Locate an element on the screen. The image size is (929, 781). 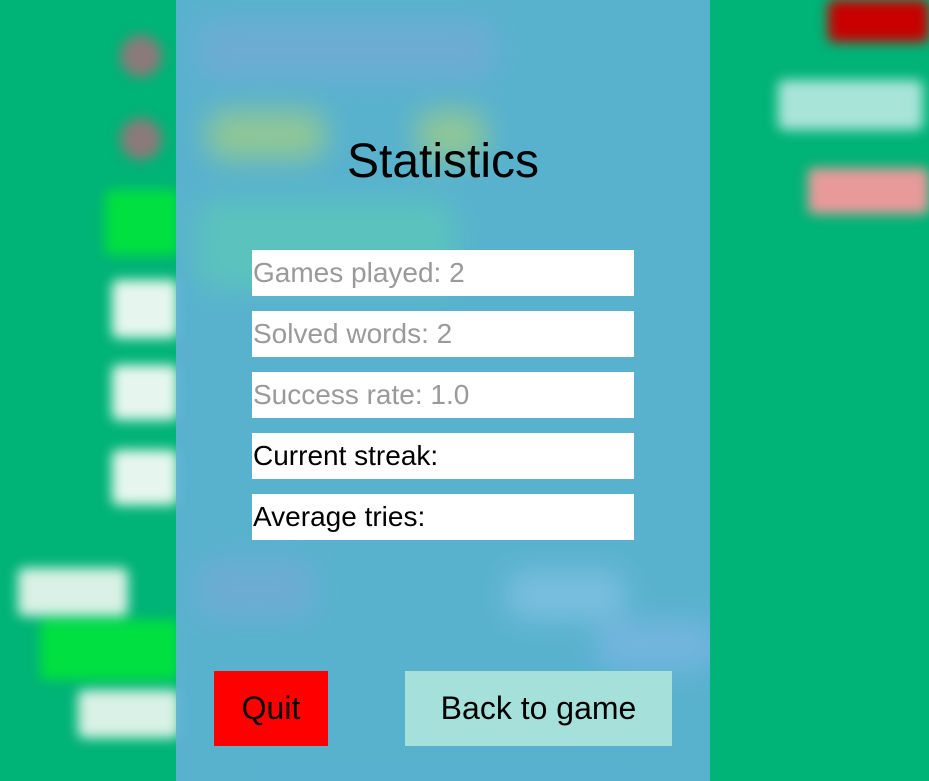
stat-success-rate: Success rate: 1.0 is located at coordinates (443, 395).